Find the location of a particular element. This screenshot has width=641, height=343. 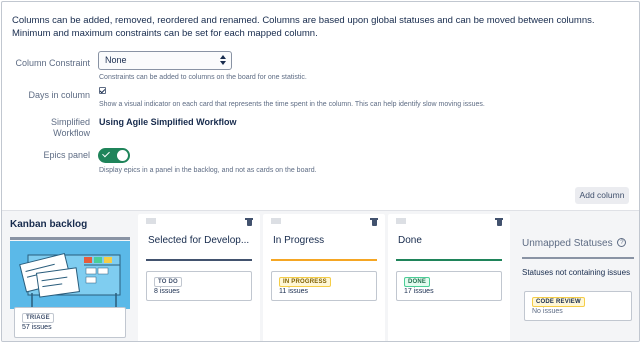

column-status-card: IN PROGRESS 11 issues is located at coordinates (324, 286).